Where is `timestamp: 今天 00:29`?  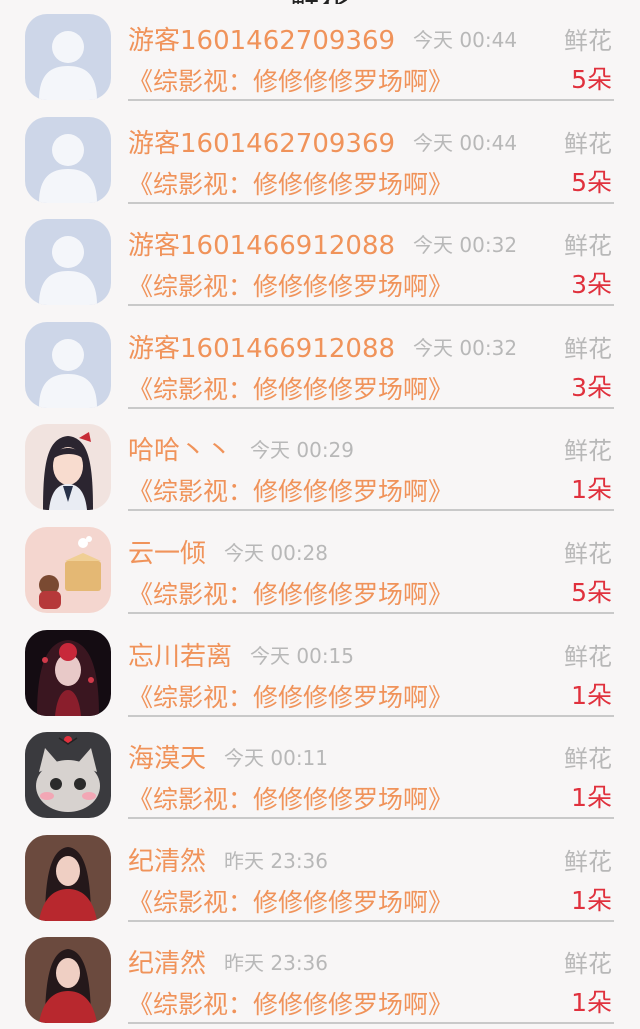 timestamp: 今天 00:29 is located at coordinates (302, 450).